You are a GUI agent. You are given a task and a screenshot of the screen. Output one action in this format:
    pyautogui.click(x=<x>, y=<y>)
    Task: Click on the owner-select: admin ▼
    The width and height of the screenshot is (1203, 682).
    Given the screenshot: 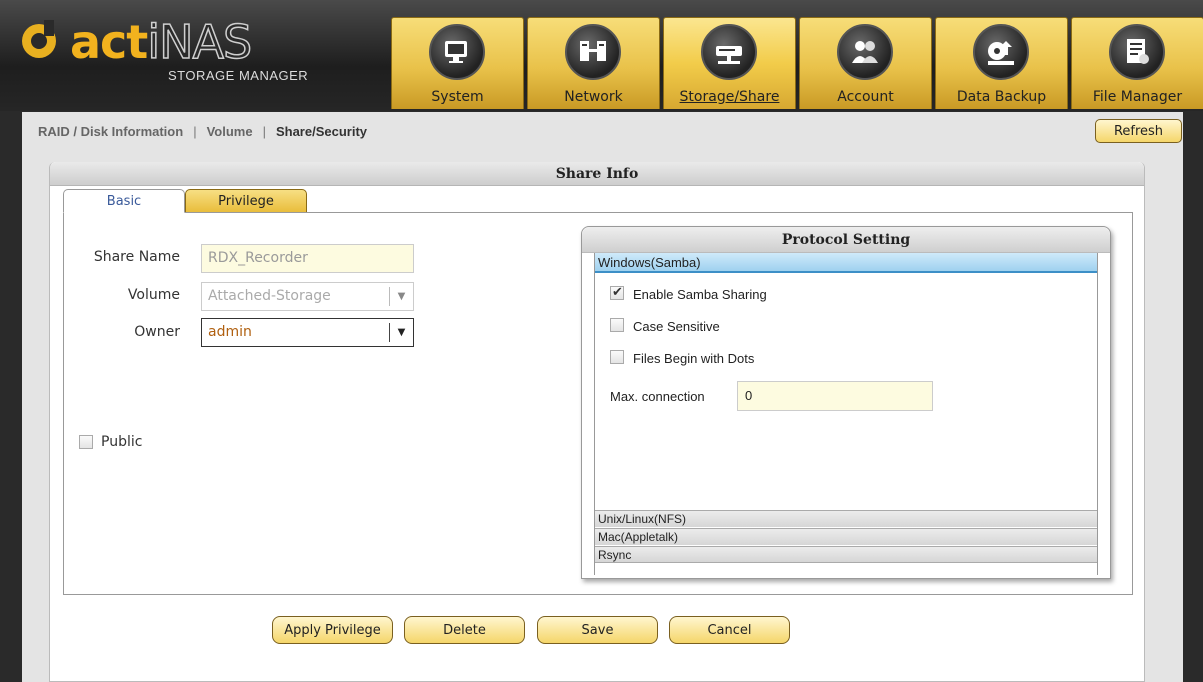 What is the action you would take?
    pyautogui.click(x=307, y=332)
    